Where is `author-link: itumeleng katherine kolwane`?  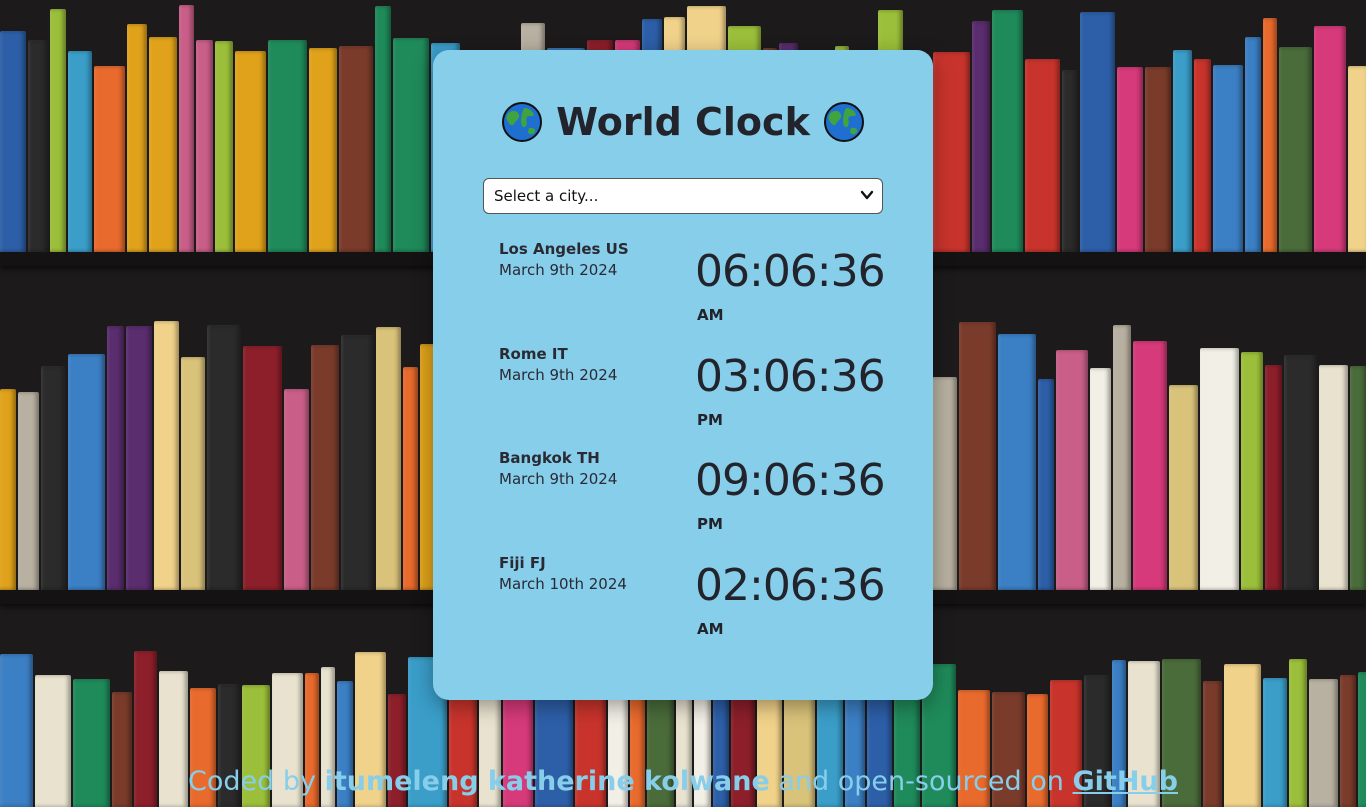
author-link: itumeleng katherine kolwane is located at coordinates (547, 781).